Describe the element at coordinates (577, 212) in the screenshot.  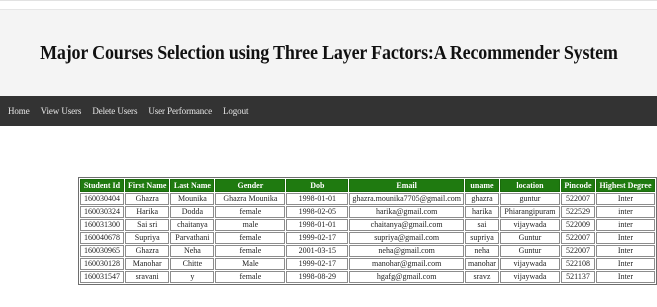
I see `cell-pincode: 522529` at that location.